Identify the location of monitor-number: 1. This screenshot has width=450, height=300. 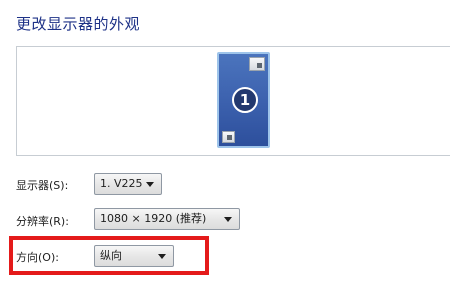
(245, 100).